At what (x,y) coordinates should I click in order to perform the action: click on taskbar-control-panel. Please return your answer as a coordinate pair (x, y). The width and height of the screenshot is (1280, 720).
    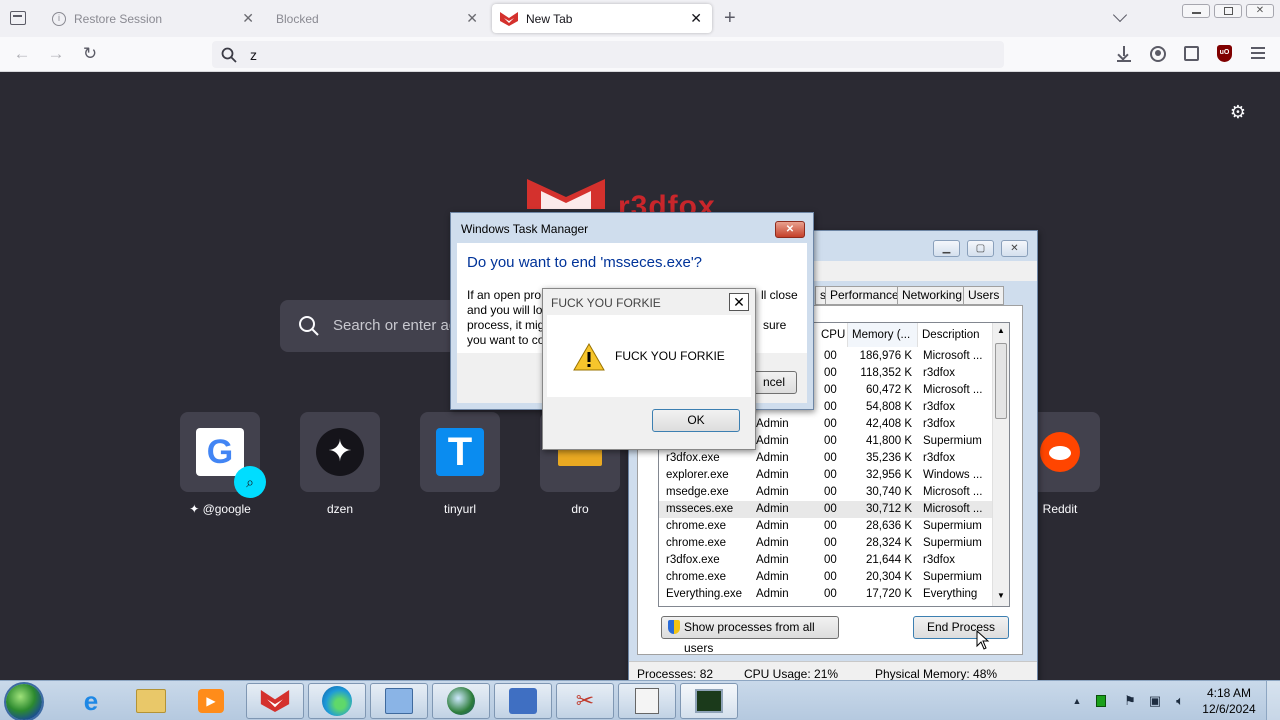
    Looking at the image, I should click on (399, 701).